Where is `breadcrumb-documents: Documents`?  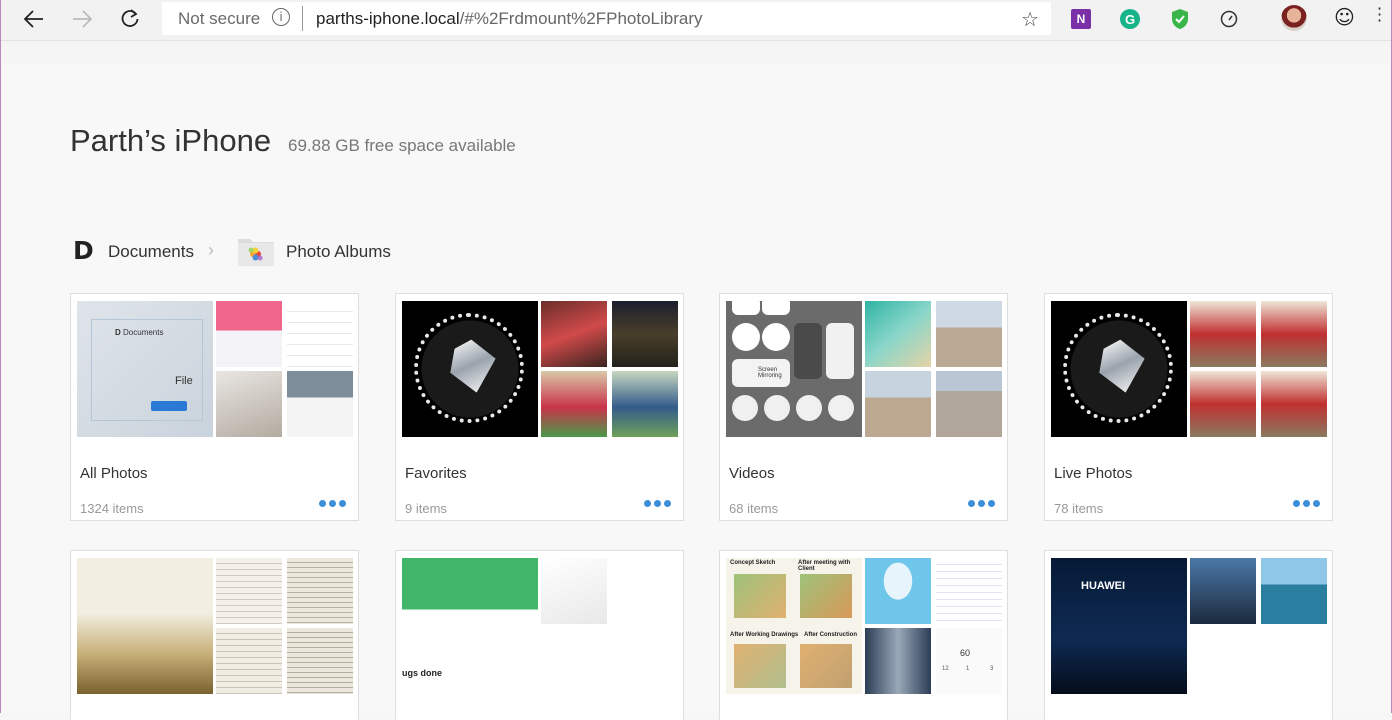 breadcrumb-documents: Documents is located at coordinates (151, 252).